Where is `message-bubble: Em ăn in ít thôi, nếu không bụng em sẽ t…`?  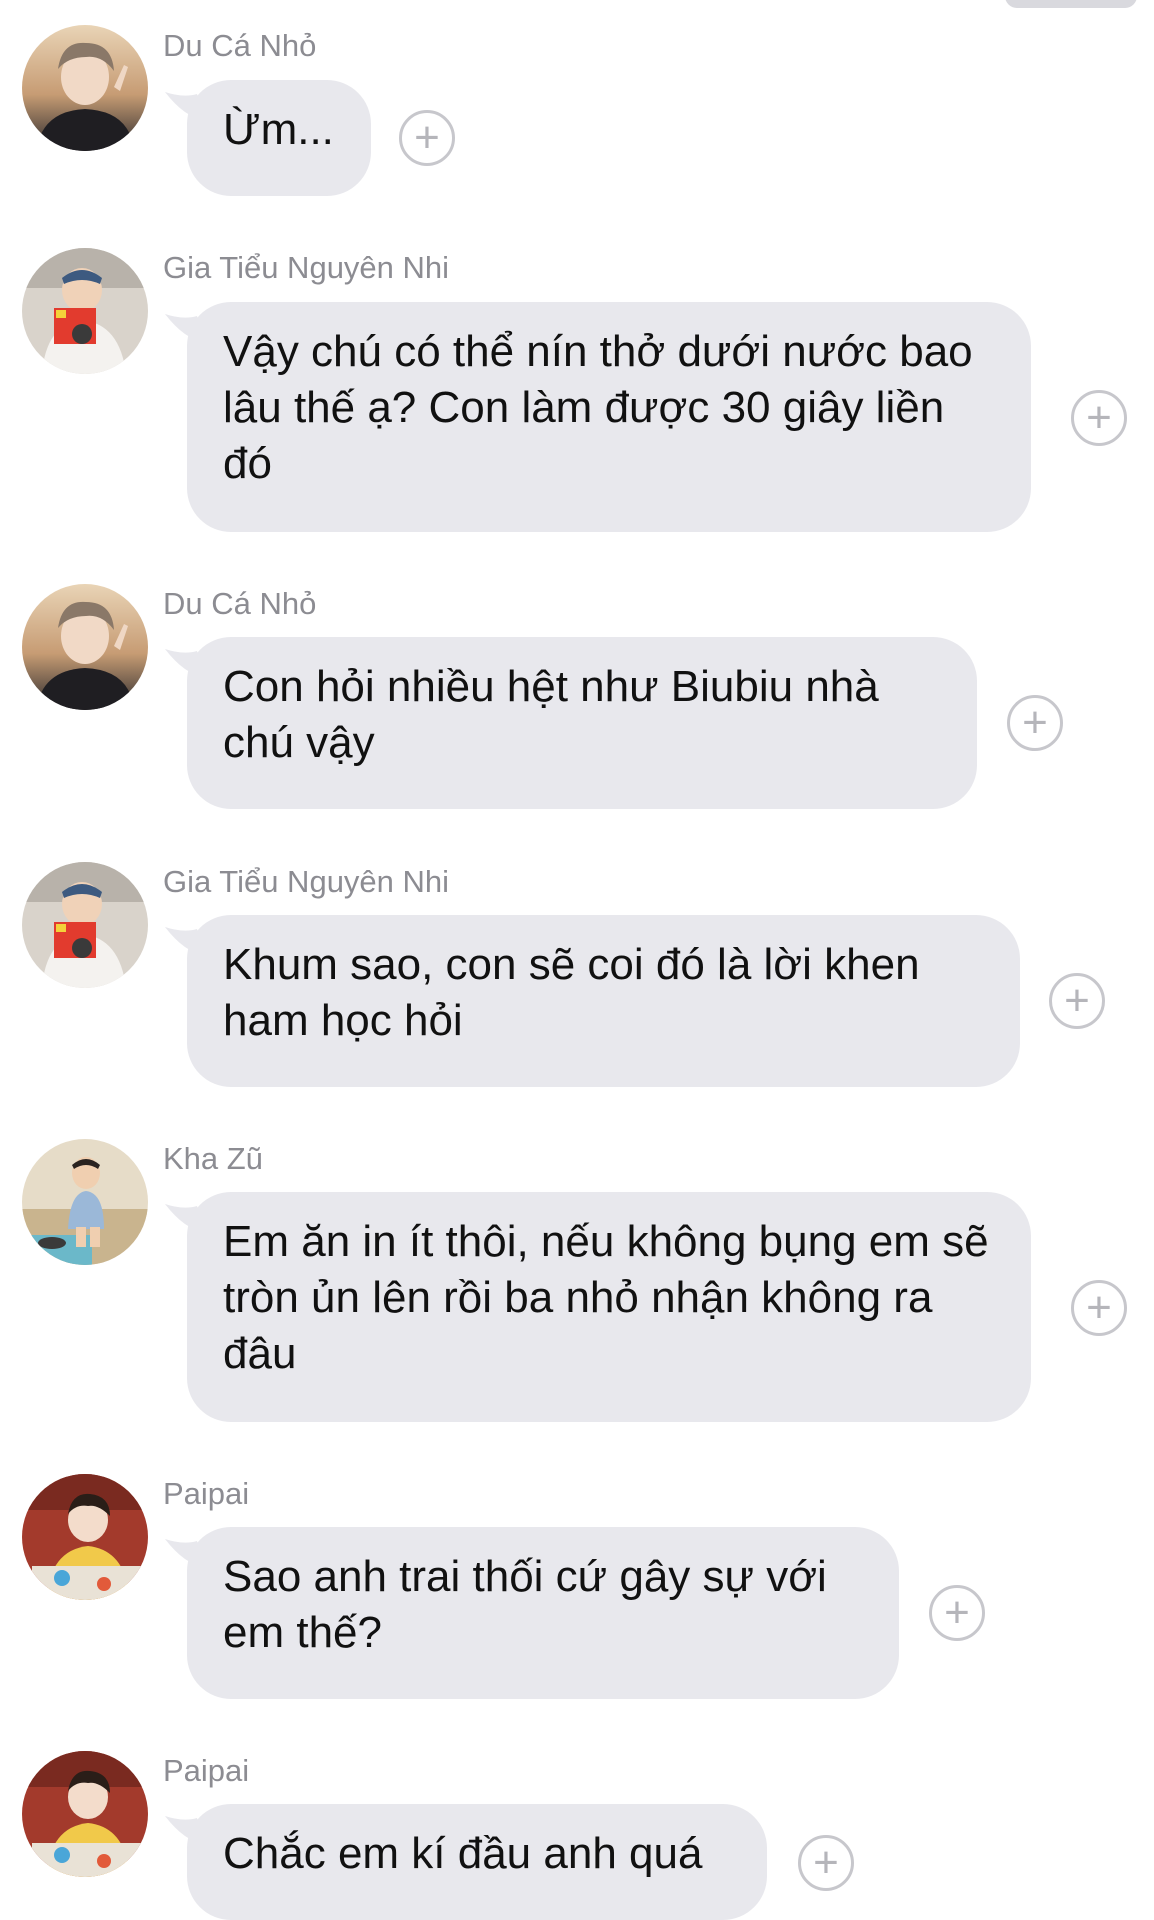 message-bubble: Em ăn in ít thôi, nếu không bụng em sẽ t… is located at coordinates (609, 1307).